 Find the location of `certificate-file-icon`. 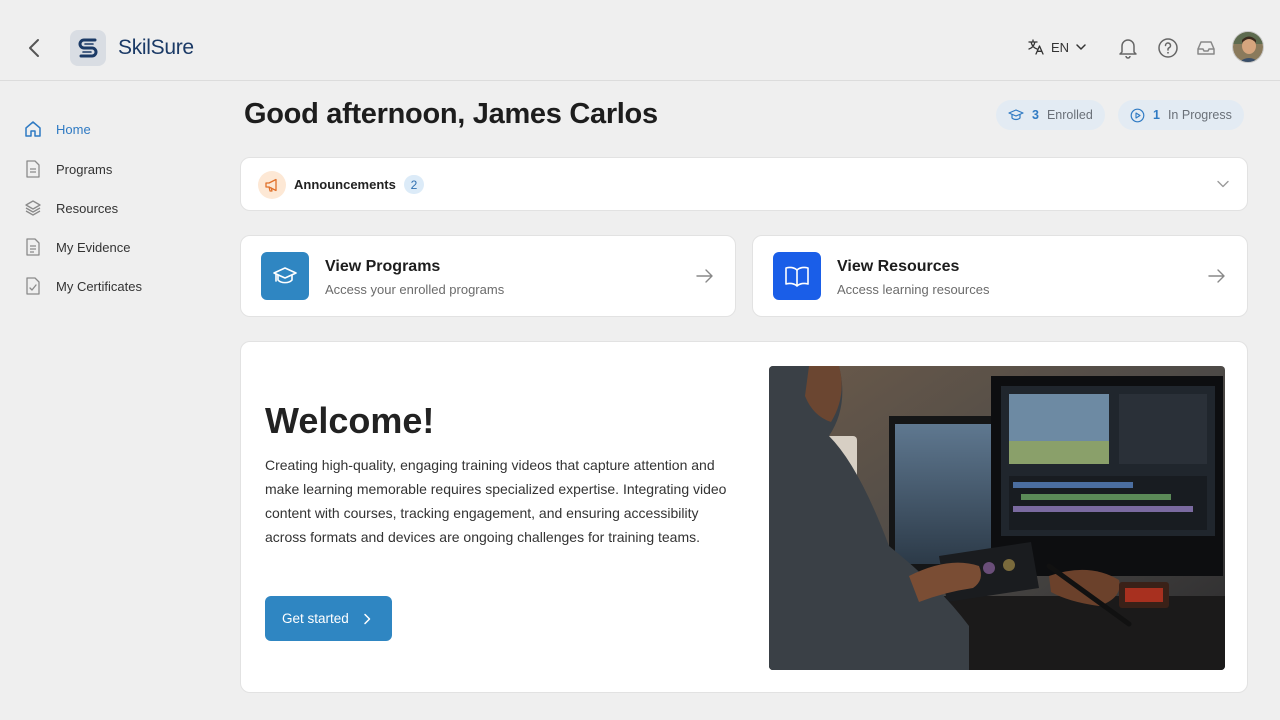

certificate-file-icon is located at coordinates (33, 286).